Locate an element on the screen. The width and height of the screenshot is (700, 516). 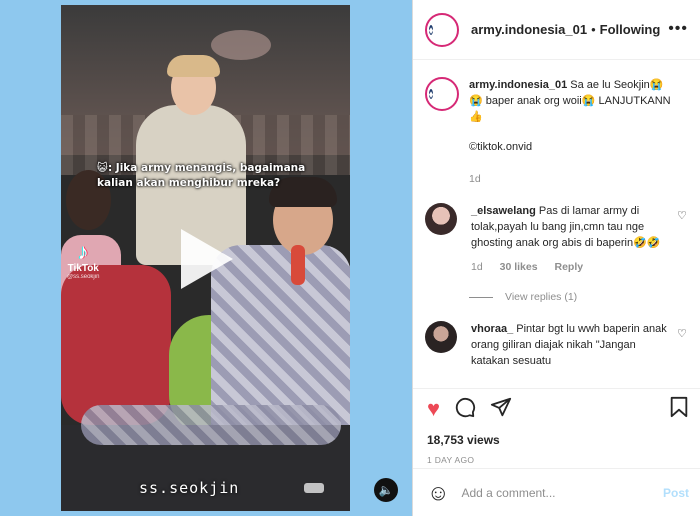
reply-button: Reply is located at coordinates (568, 267).